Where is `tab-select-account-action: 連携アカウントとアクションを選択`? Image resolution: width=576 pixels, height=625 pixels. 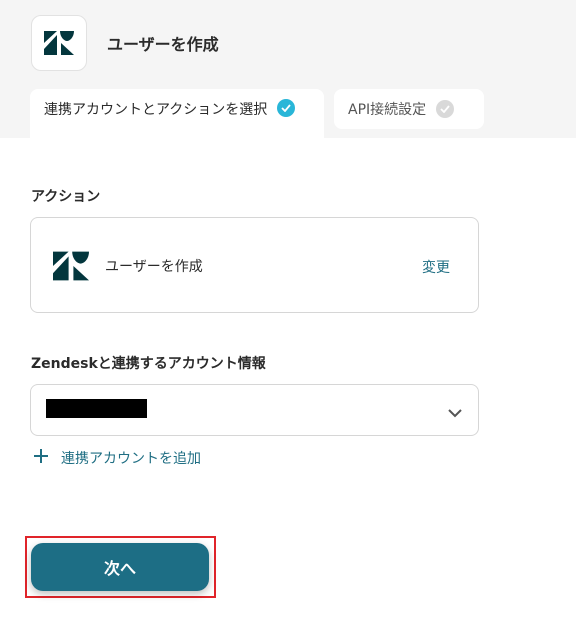 tab-select-account-action: 連携アカウントとアクションを選択 is located at coordinates (177, 113).